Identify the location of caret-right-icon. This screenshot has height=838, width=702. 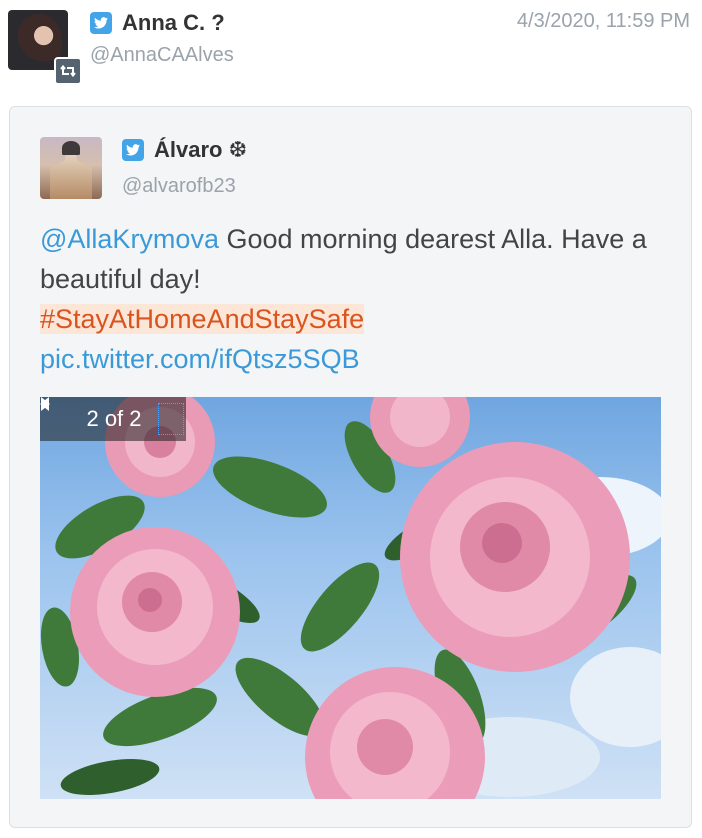
(112, 416).